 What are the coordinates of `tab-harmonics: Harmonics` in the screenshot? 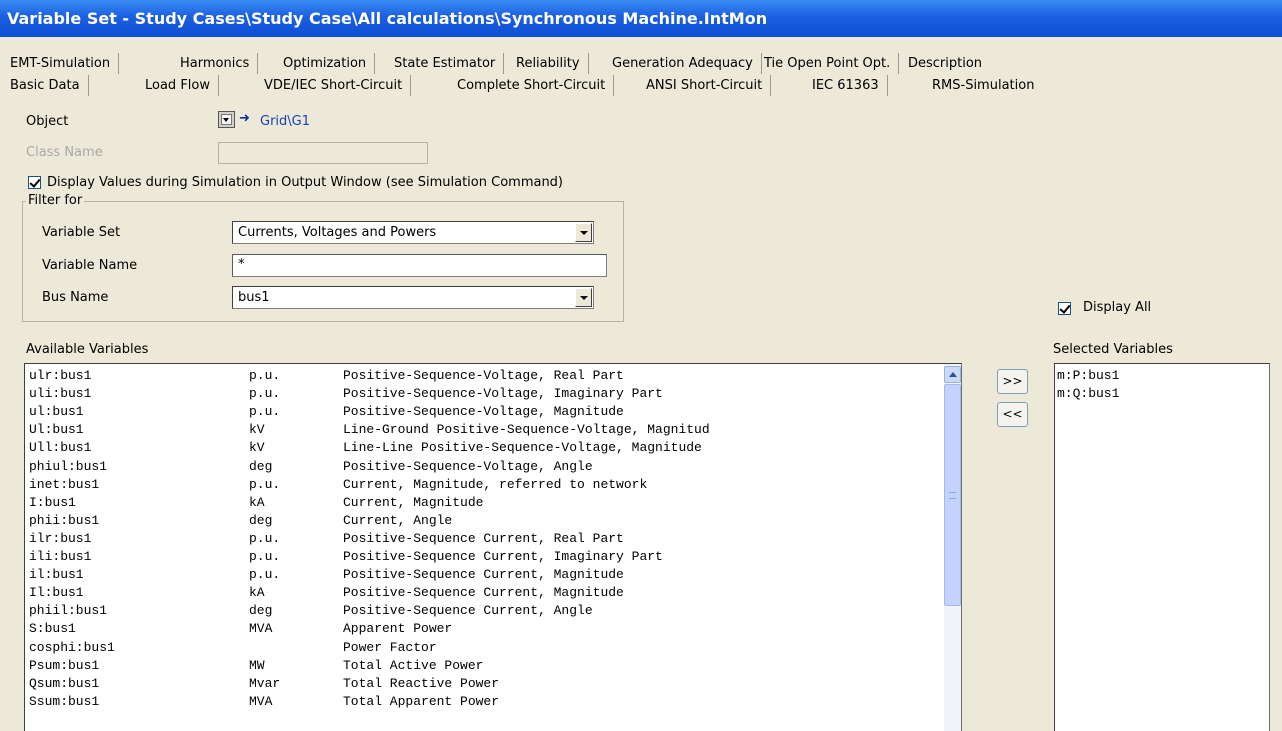 It's located at (215, 63).